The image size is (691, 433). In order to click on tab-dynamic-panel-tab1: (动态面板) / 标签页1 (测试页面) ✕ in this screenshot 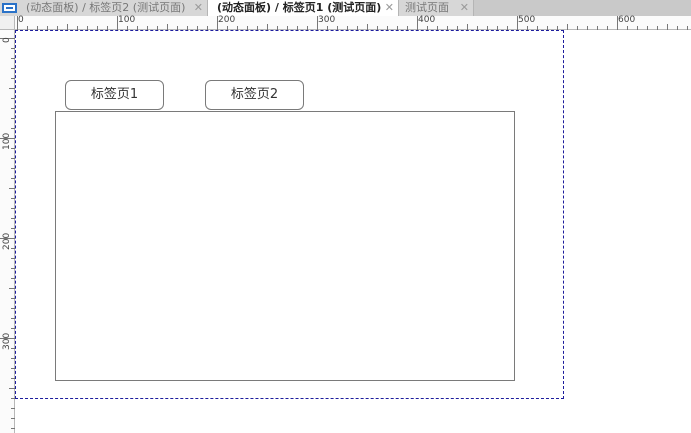, I will do `click(303, 8)`.